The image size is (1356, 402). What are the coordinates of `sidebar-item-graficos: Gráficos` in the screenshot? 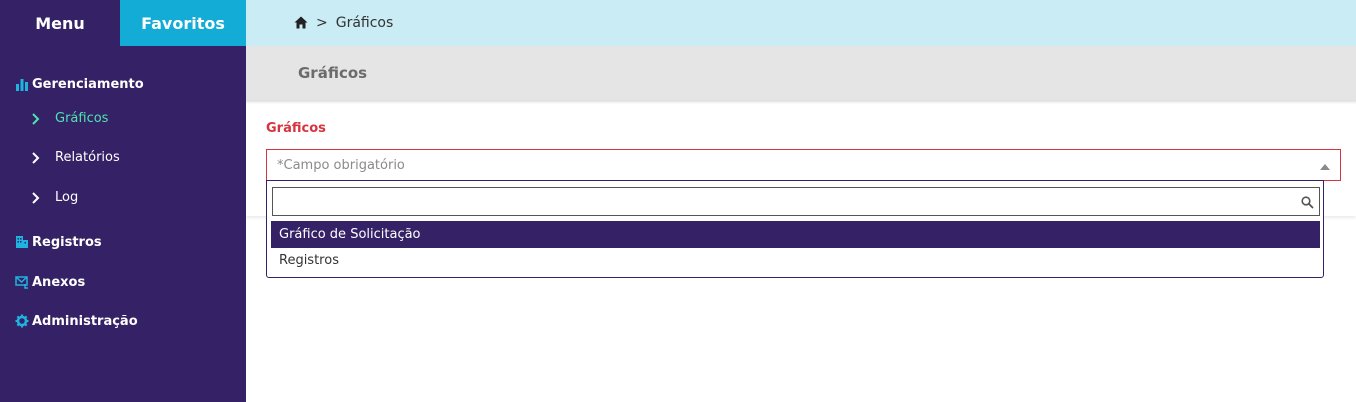 It's located at (70, 118).